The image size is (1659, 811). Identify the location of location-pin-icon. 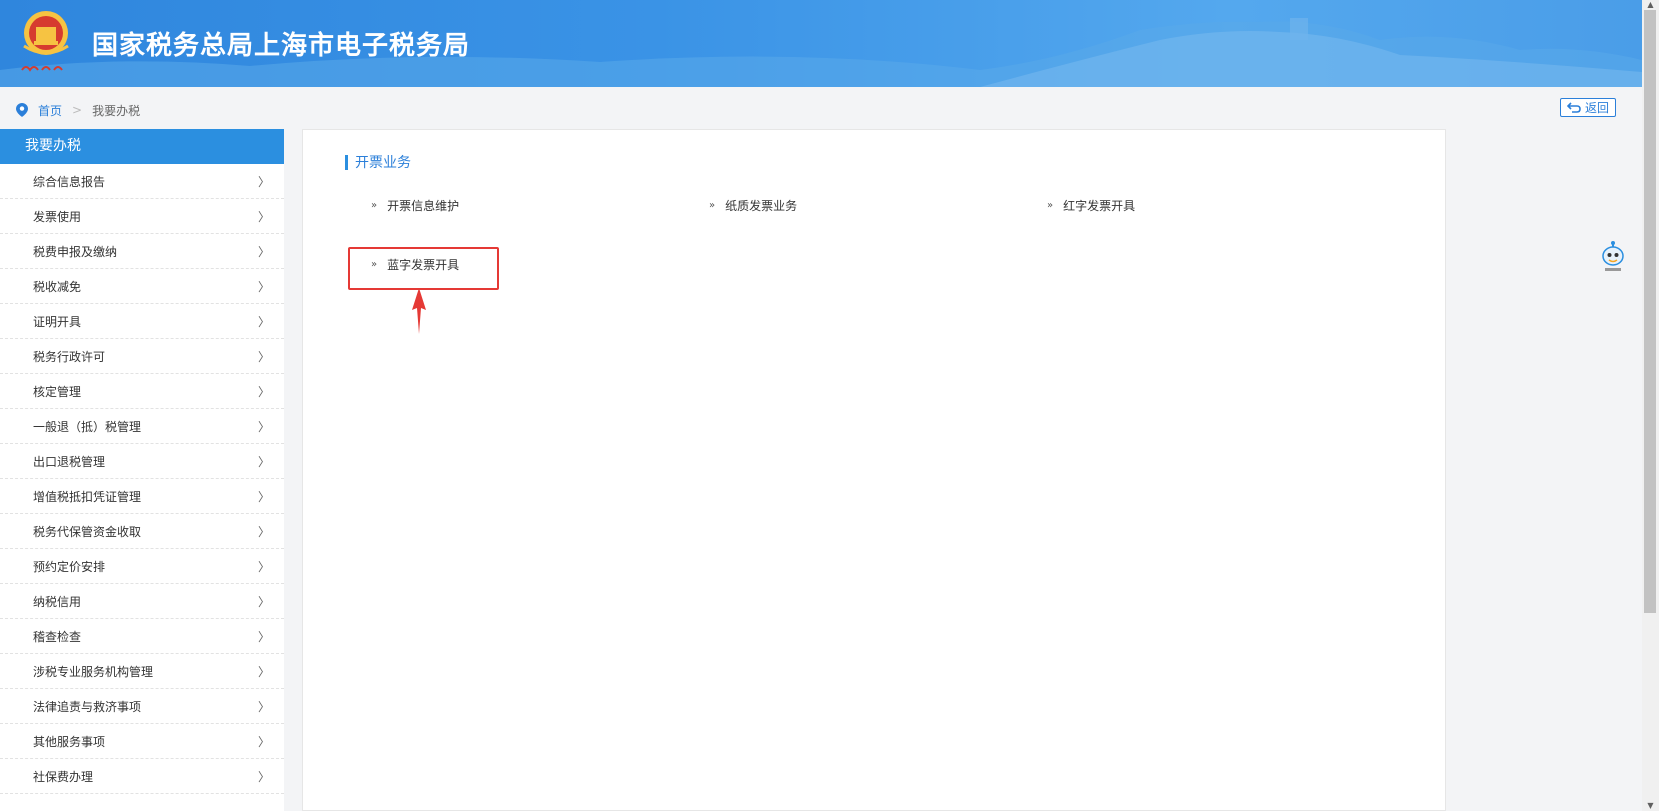
(22, 110).